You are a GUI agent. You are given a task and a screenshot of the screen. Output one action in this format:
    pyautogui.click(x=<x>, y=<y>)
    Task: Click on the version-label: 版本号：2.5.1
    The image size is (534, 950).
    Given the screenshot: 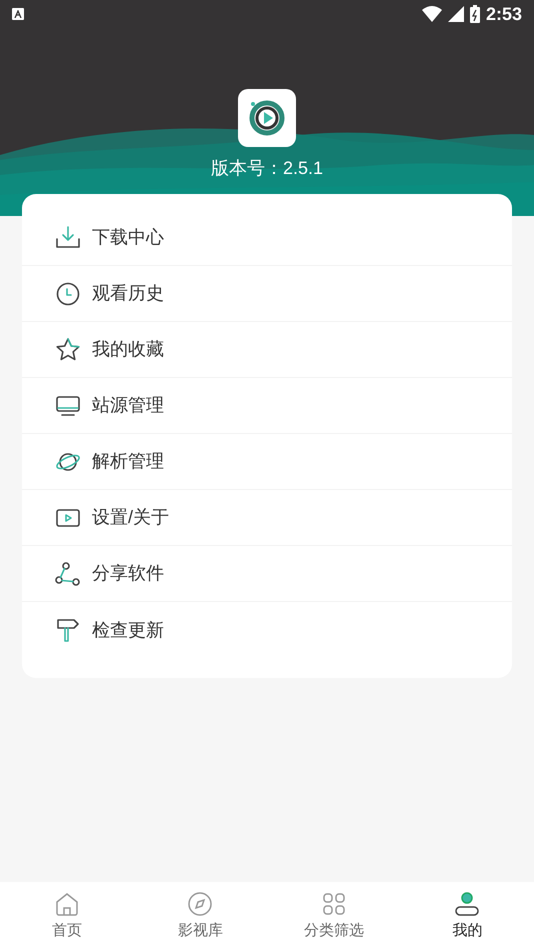 What is the action you would take?
    pyautogui.click(x=267, y=168)
    